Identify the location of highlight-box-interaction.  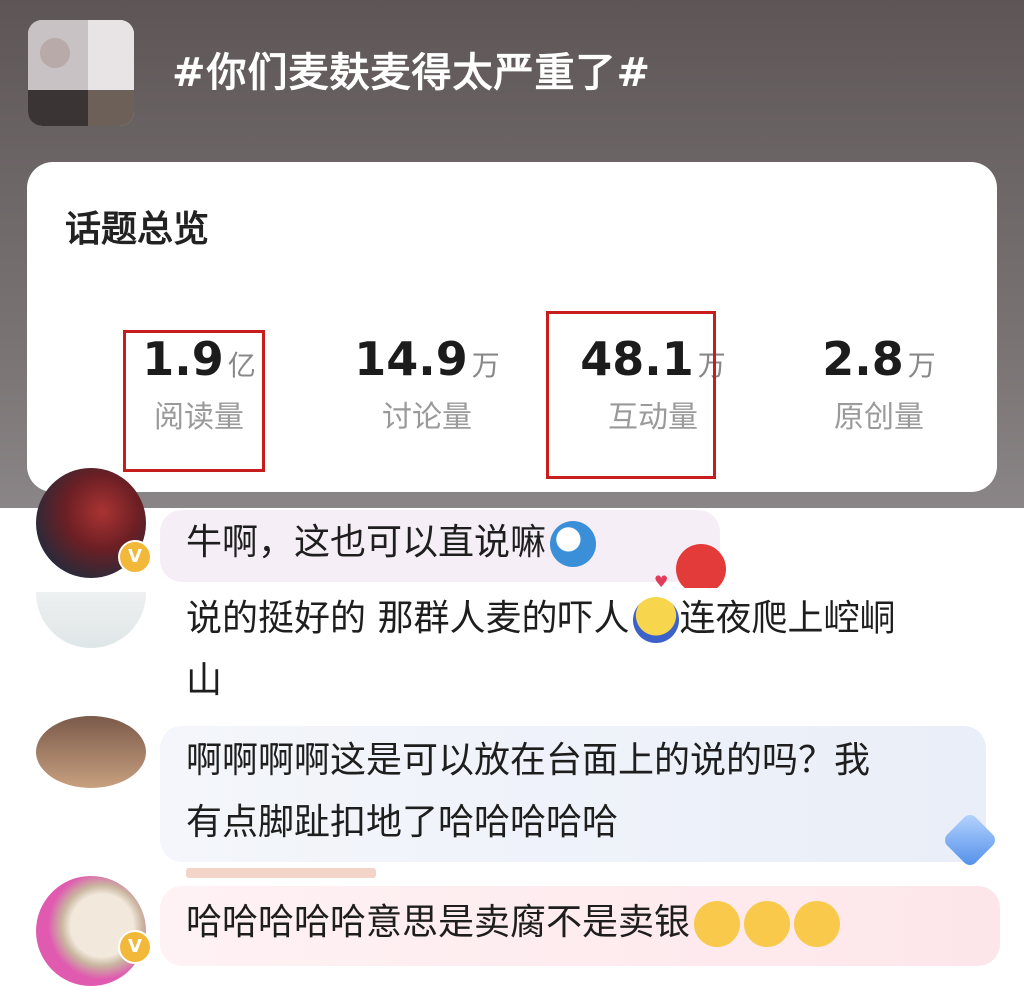
(631, 395).